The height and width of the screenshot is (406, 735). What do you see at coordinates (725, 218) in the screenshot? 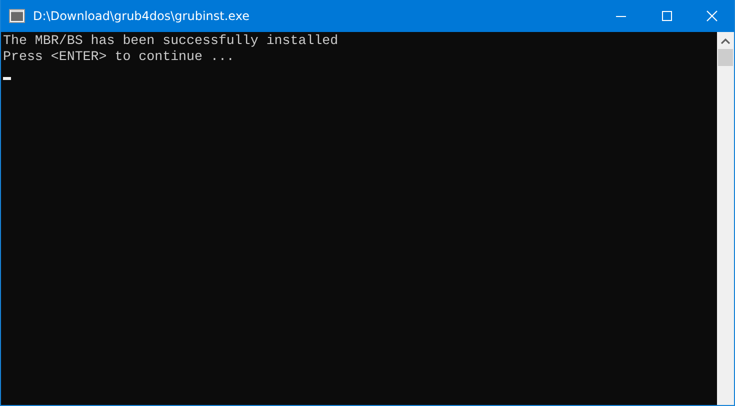
I see `scrollbar` at bounding box center [725, 218].